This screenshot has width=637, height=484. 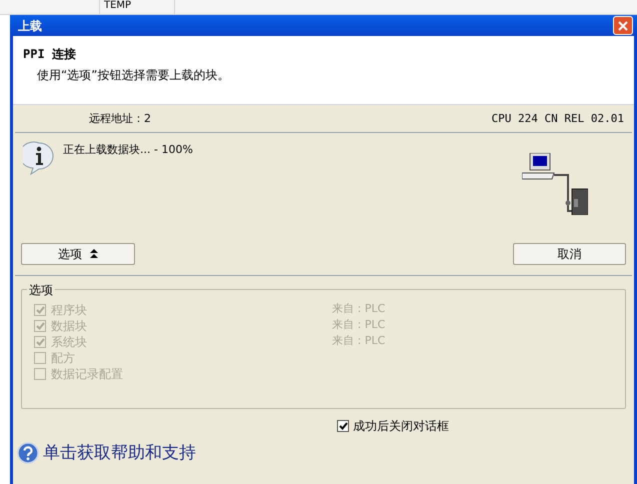 I want to click on close-icon, so click(x=623, y=25).